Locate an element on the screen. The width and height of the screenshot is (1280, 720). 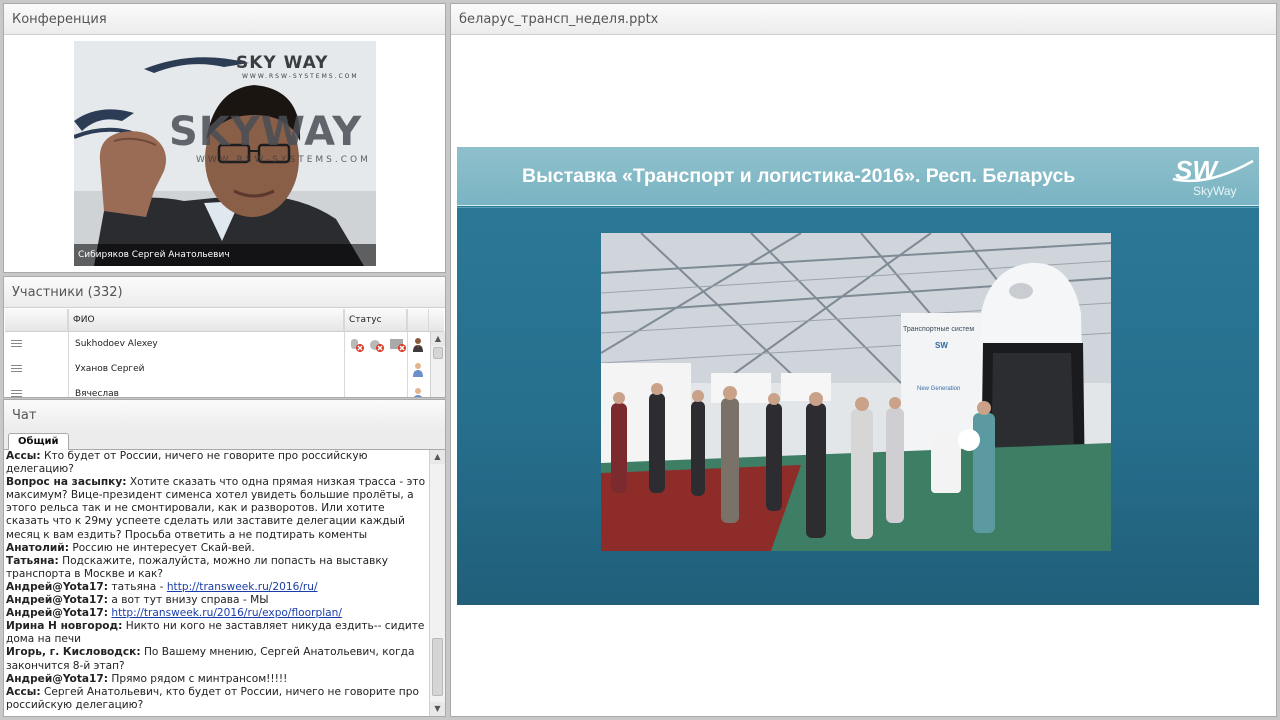
camera-off-icon is located at coordinates (377, 346).